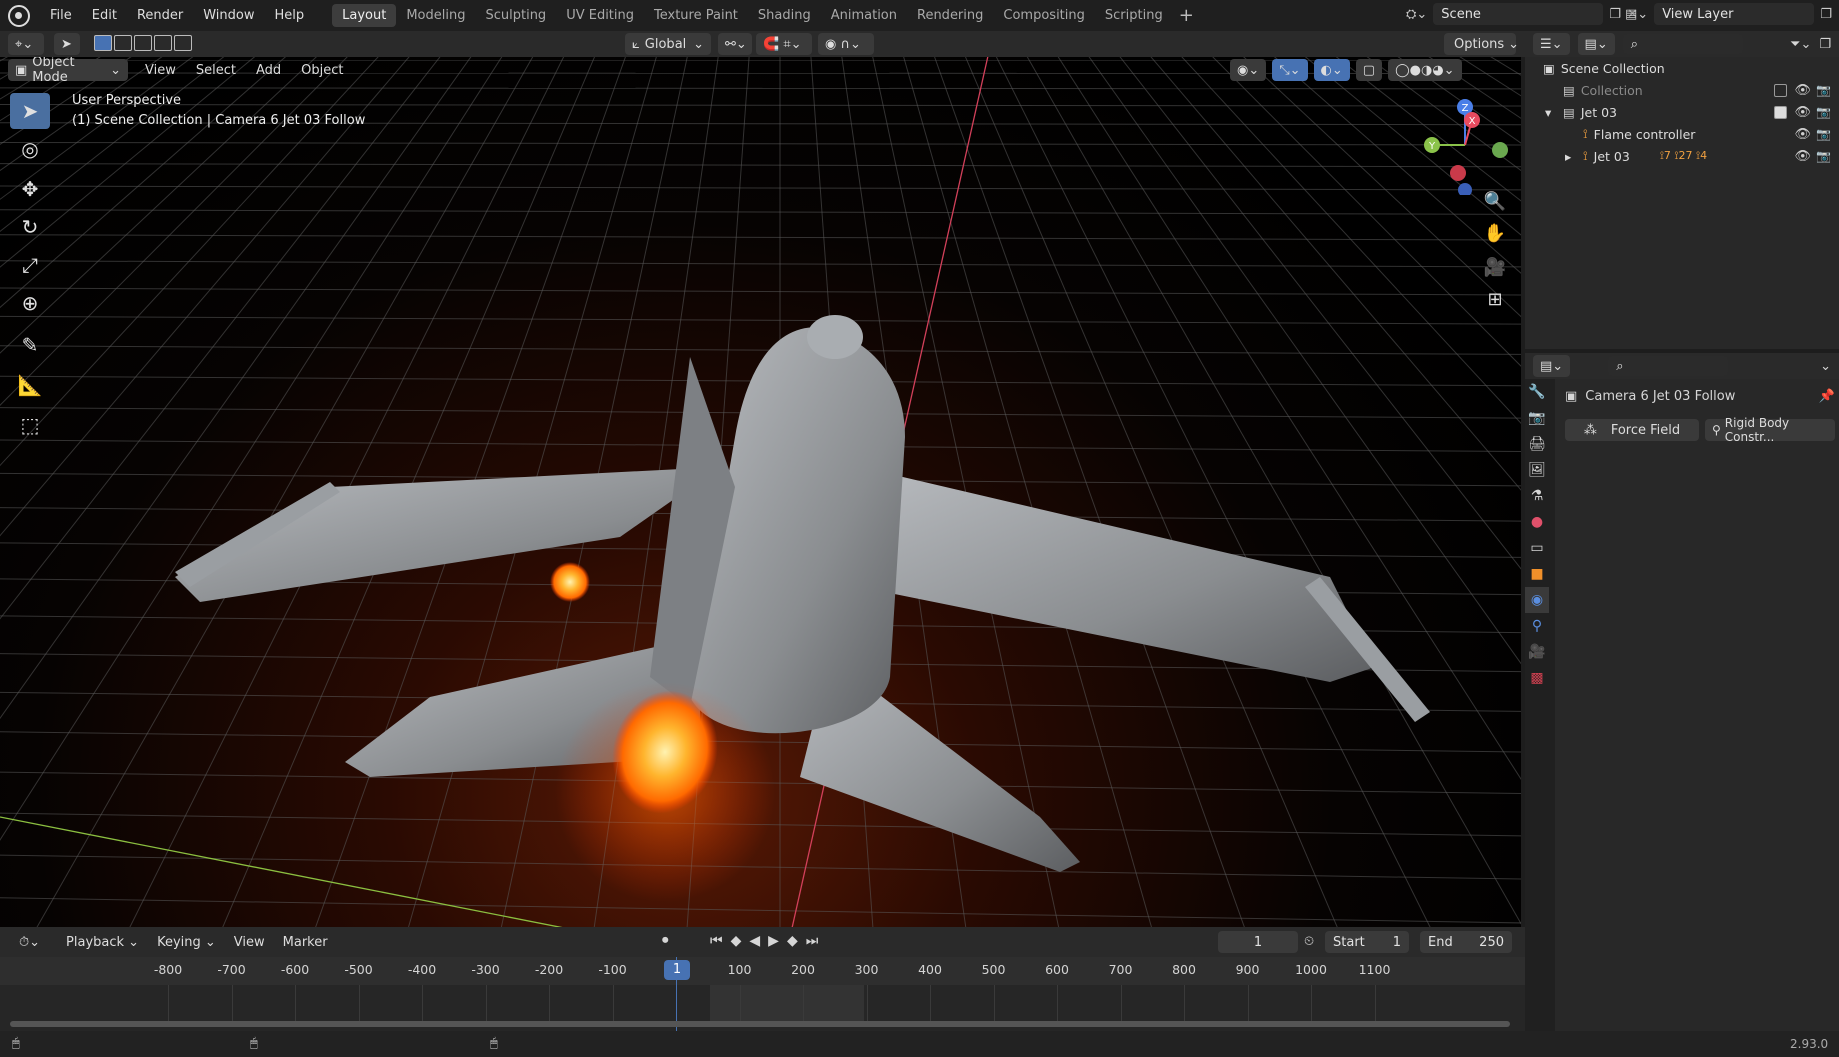 The image size is (1839, 1057). What do you see at coordinates (515, 15) in the screenshot?
I see `tab-sculpting: Sculpting` at bounding box center [515, 15].